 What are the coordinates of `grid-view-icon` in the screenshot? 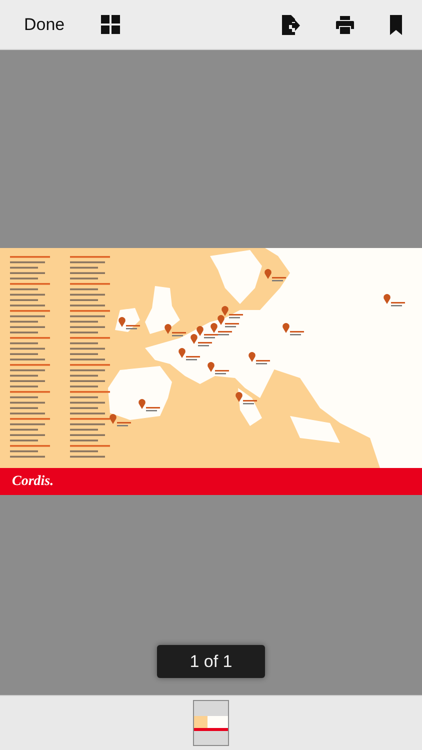 It's located at (110, 24).